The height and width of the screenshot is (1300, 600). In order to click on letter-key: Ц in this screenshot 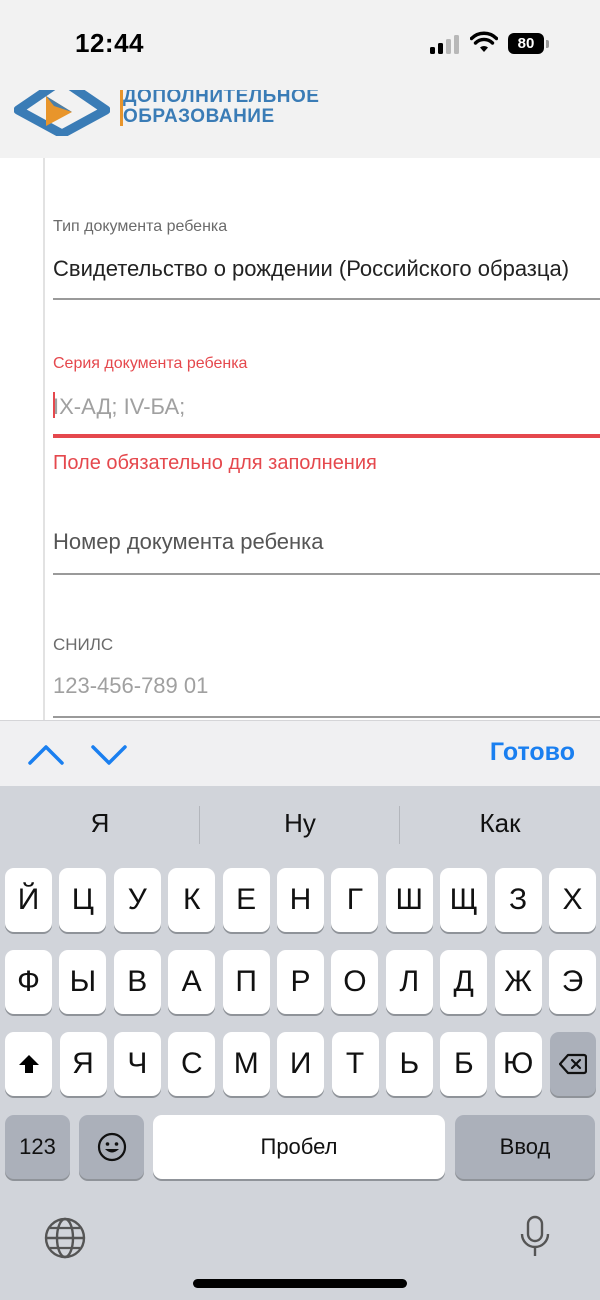, I will do `click(83, 900)`.